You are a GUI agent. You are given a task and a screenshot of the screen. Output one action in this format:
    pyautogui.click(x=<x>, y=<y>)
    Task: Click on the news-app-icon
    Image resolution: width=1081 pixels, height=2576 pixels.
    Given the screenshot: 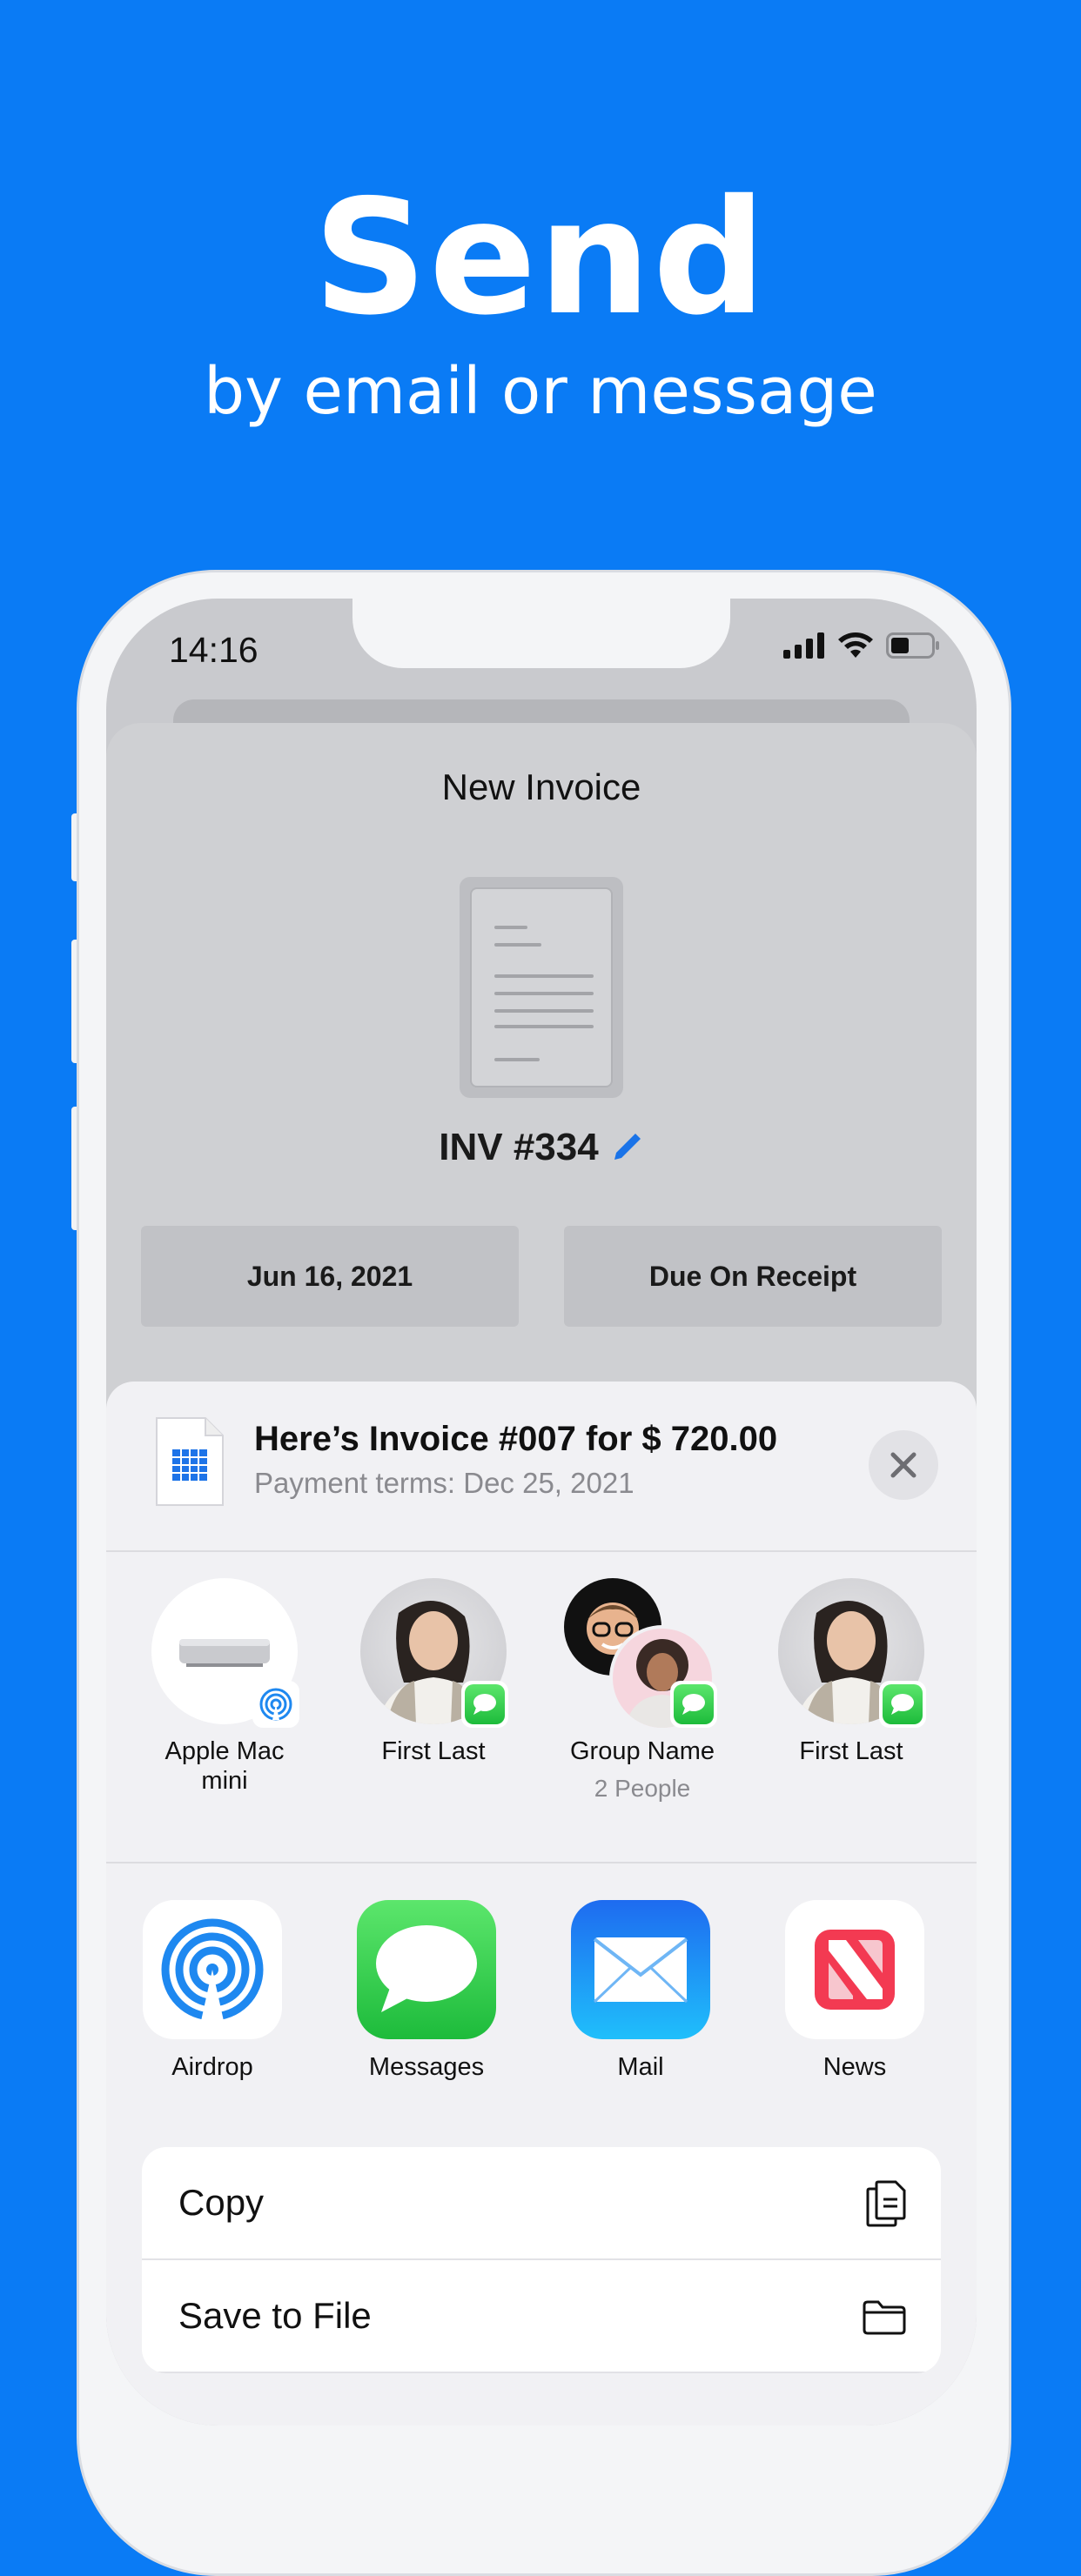 What is the action you would take?
    pyautogui.click(x=854, y=1970)
    